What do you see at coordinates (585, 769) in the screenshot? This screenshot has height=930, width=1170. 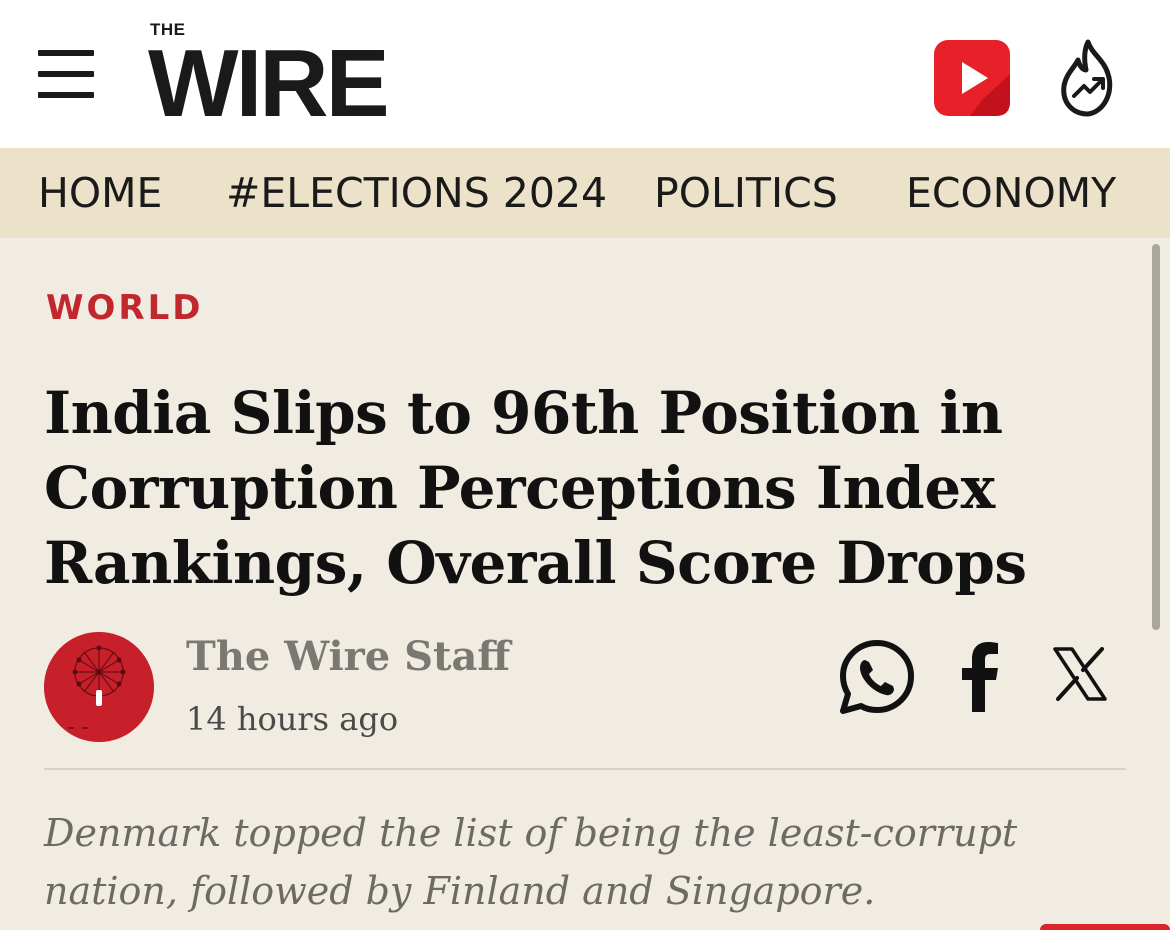 I see `byline-divider` at bounding box center [585, 769].